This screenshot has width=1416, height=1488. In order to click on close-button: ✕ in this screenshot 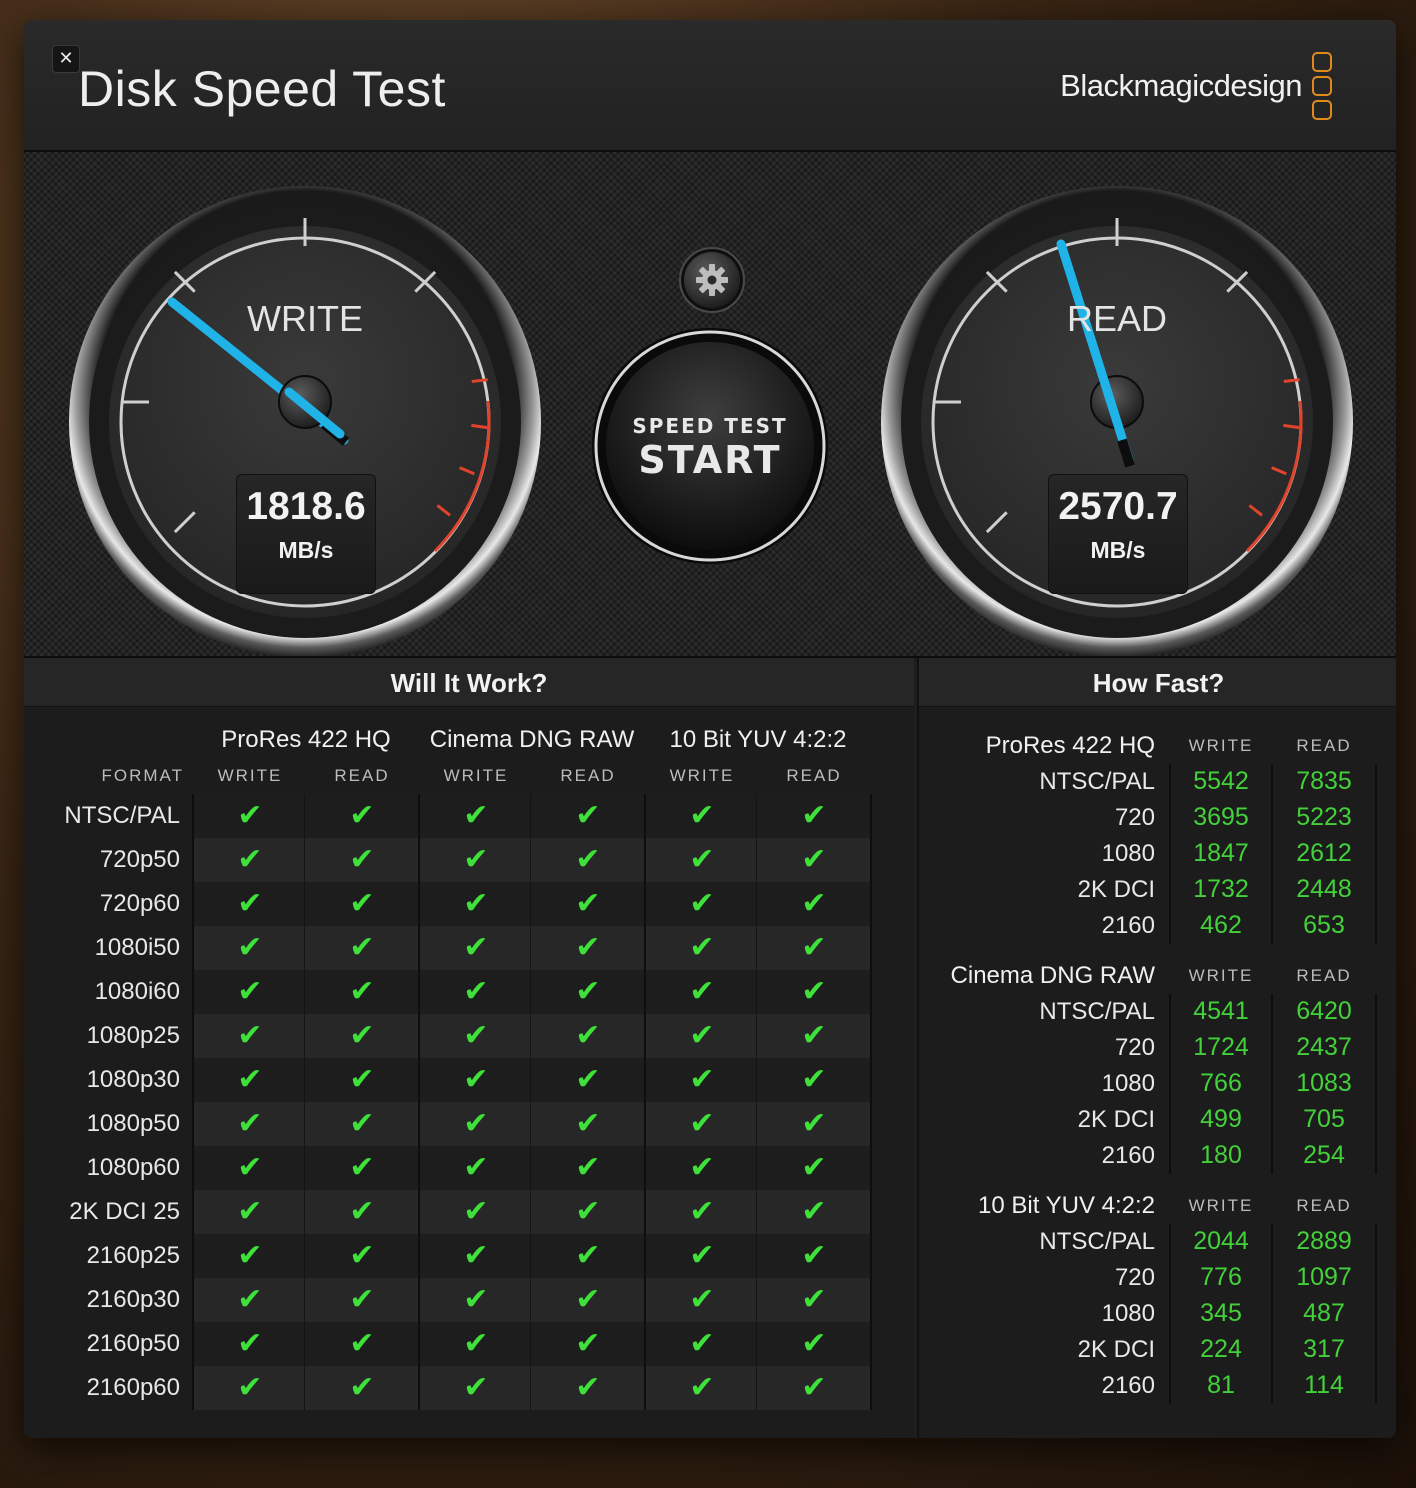, I will do `click(66, 59)`.